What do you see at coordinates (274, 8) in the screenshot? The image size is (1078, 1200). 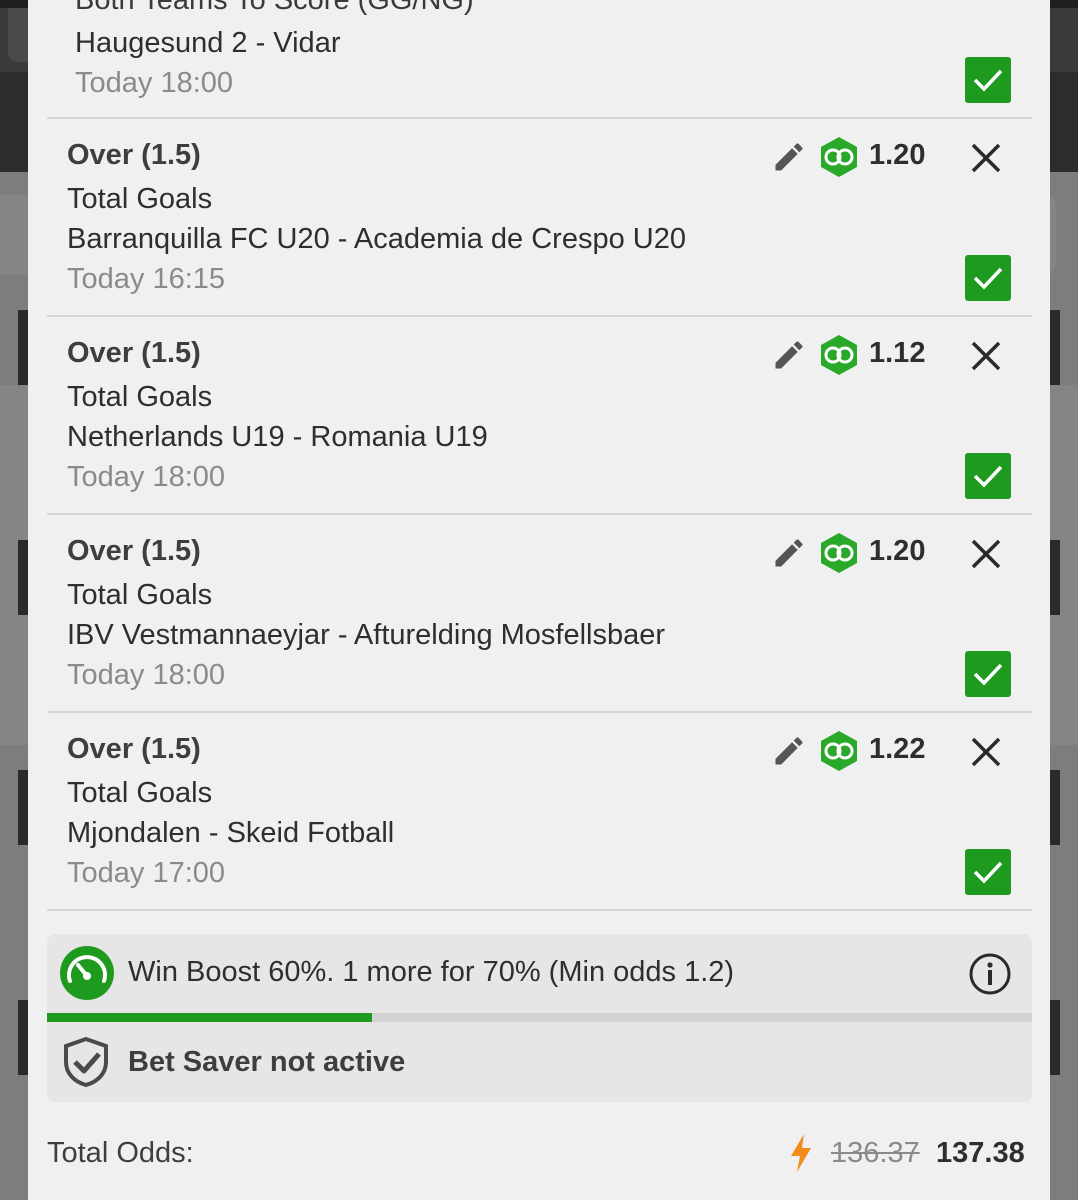 I see `selection-market: Both Teams To Score (GG/NG)` at bounding box center [274, 8].